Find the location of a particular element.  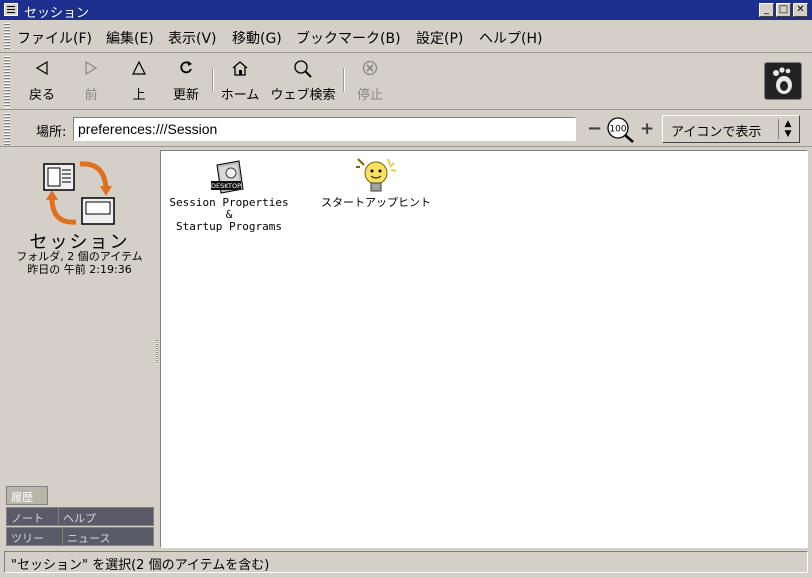

home-button: ホーム is located at coordinates (240, 81).